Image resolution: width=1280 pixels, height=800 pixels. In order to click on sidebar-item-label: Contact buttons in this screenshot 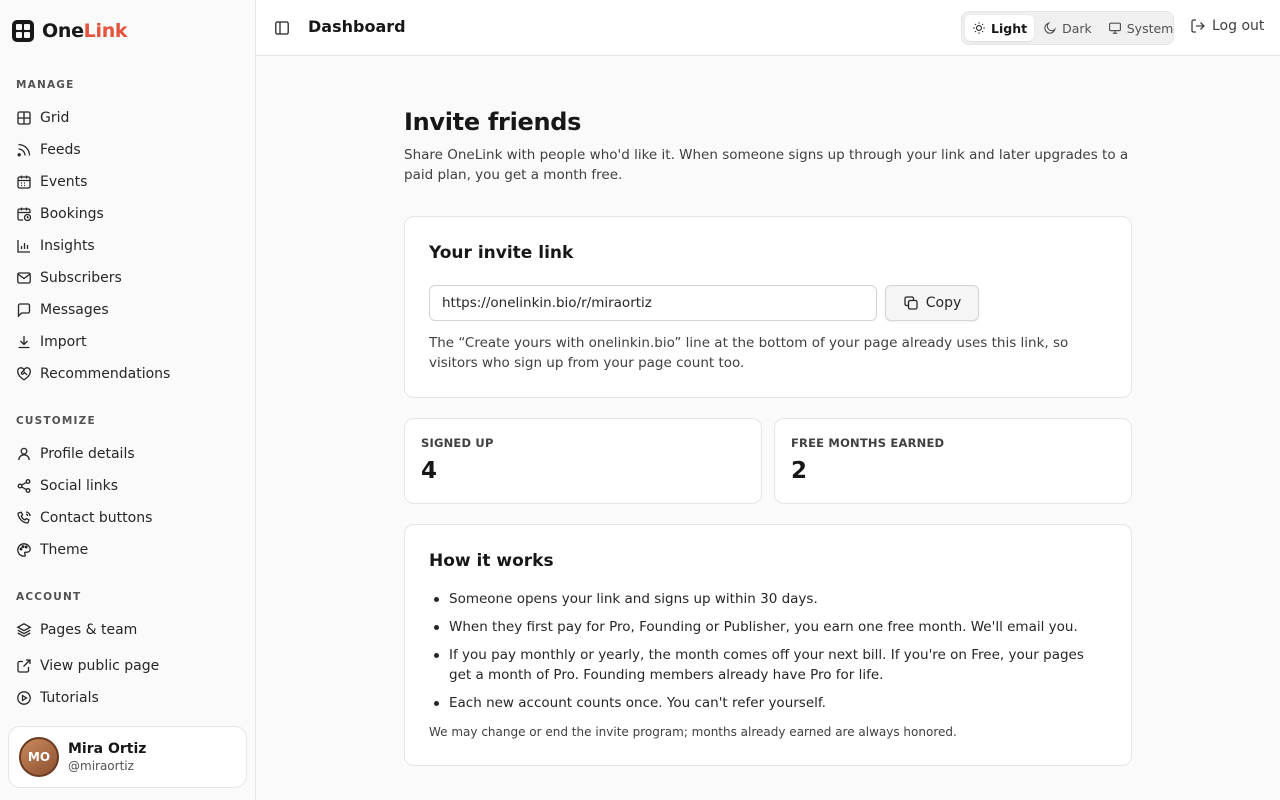, I will do `click(96, 518)`.